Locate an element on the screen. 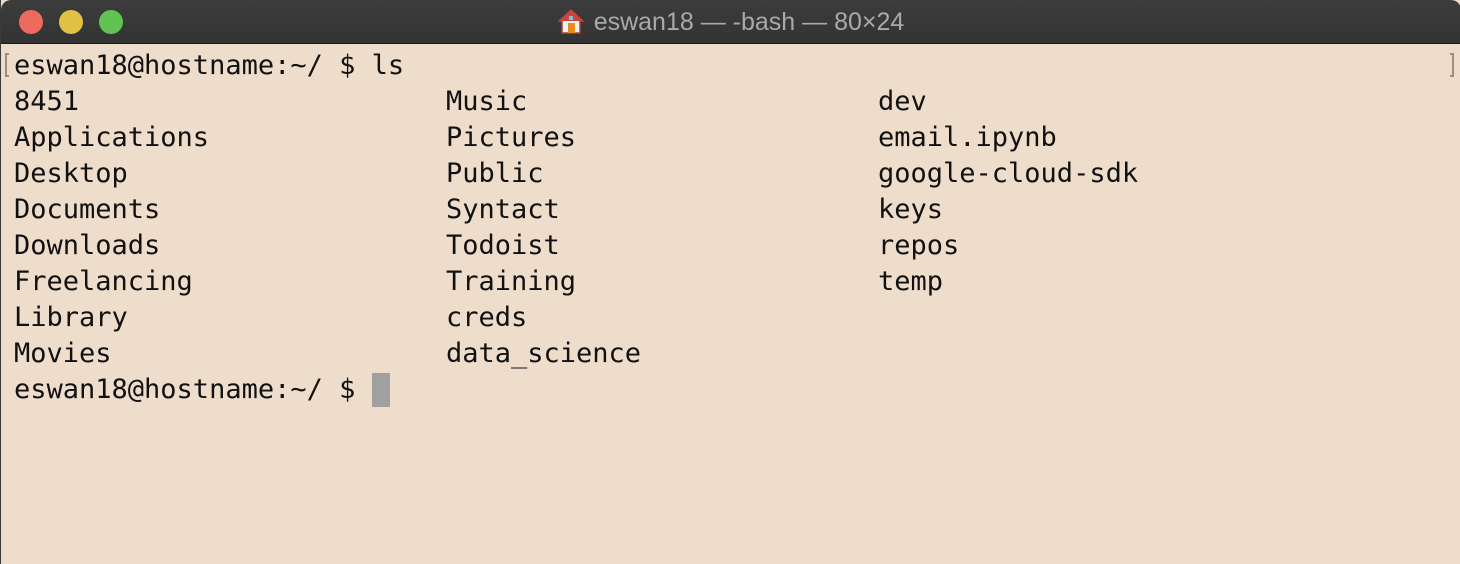 This screenshot has width=1460, height=564. listing-entry: Pictures is located at coordinates (511, 137).